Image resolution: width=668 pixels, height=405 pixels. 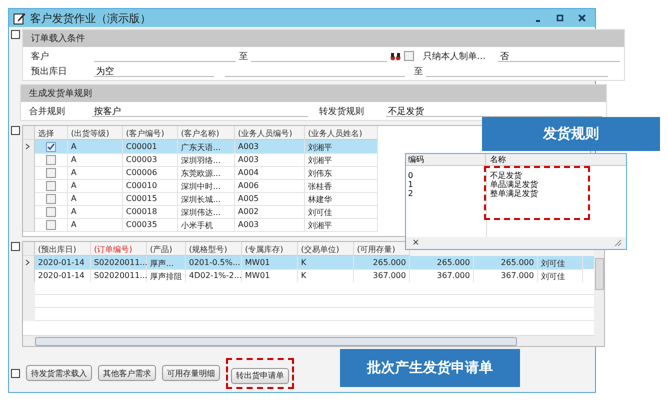 I want to click on table-cell: A005, so click(x=270, y=199).